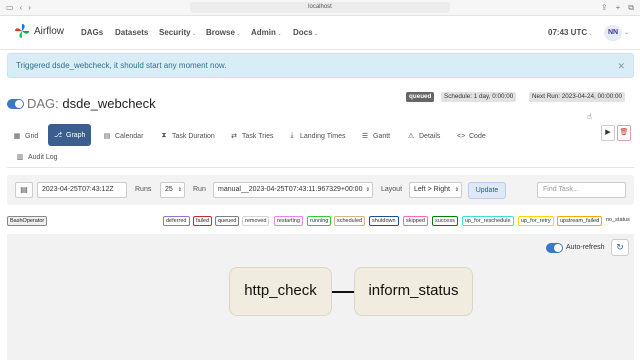 Image resolution: width=640 pixels, height=360 pixels. Describe the element at coordinates (585, 247) in the screenshot. I see `auto-refresh-label: Auto-refresh` at that location.